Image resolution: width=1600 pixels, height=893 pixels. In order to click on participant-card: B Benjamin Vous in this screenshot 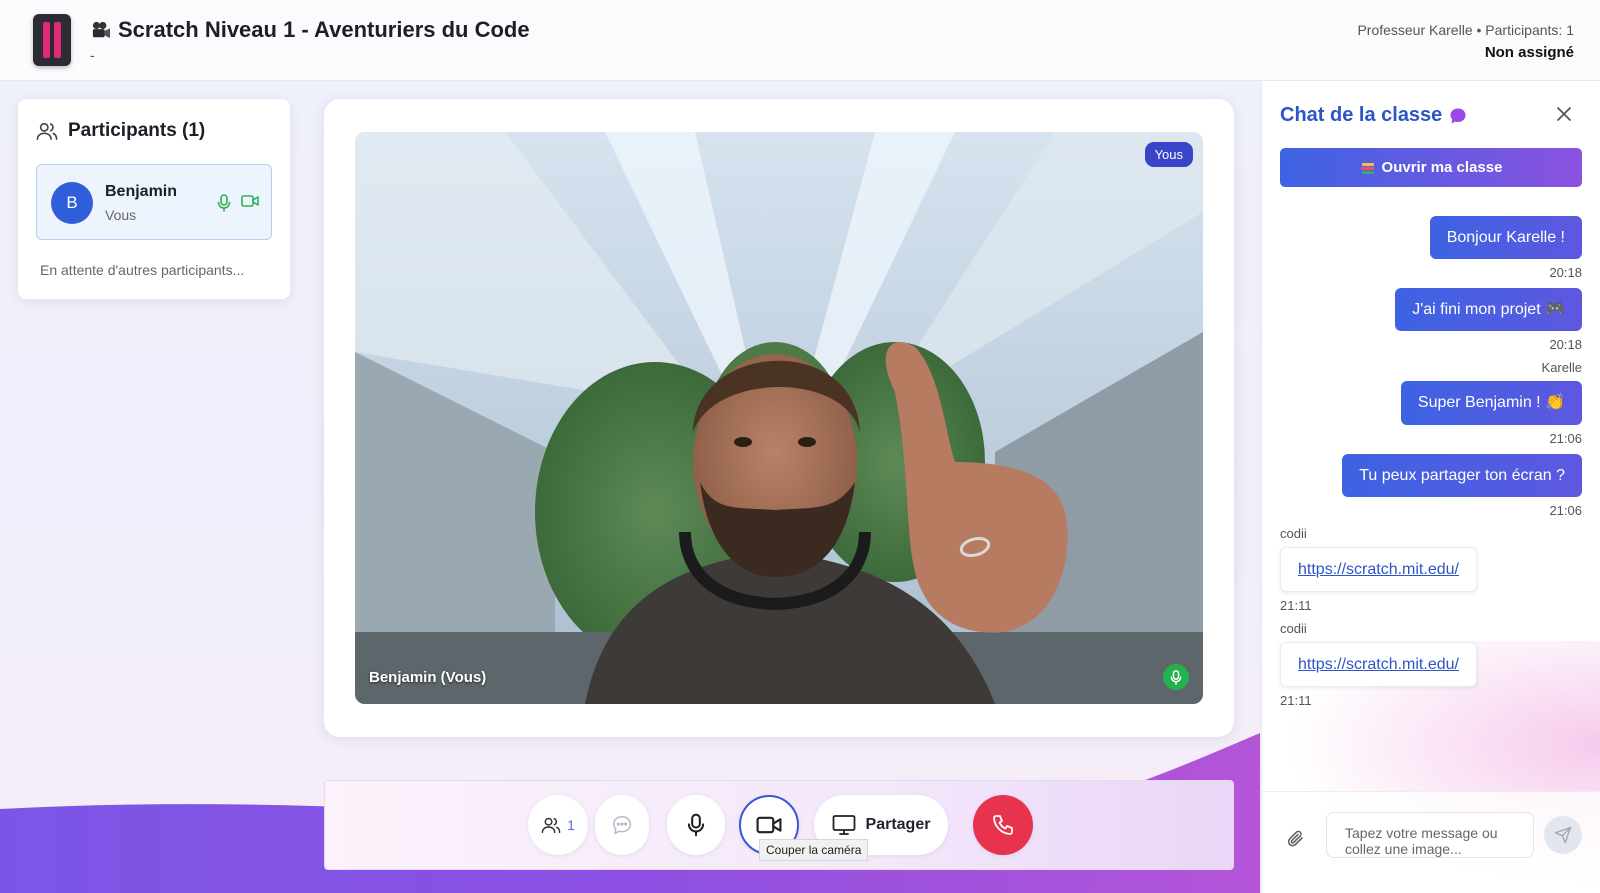, I will do `click(154, 202)`.